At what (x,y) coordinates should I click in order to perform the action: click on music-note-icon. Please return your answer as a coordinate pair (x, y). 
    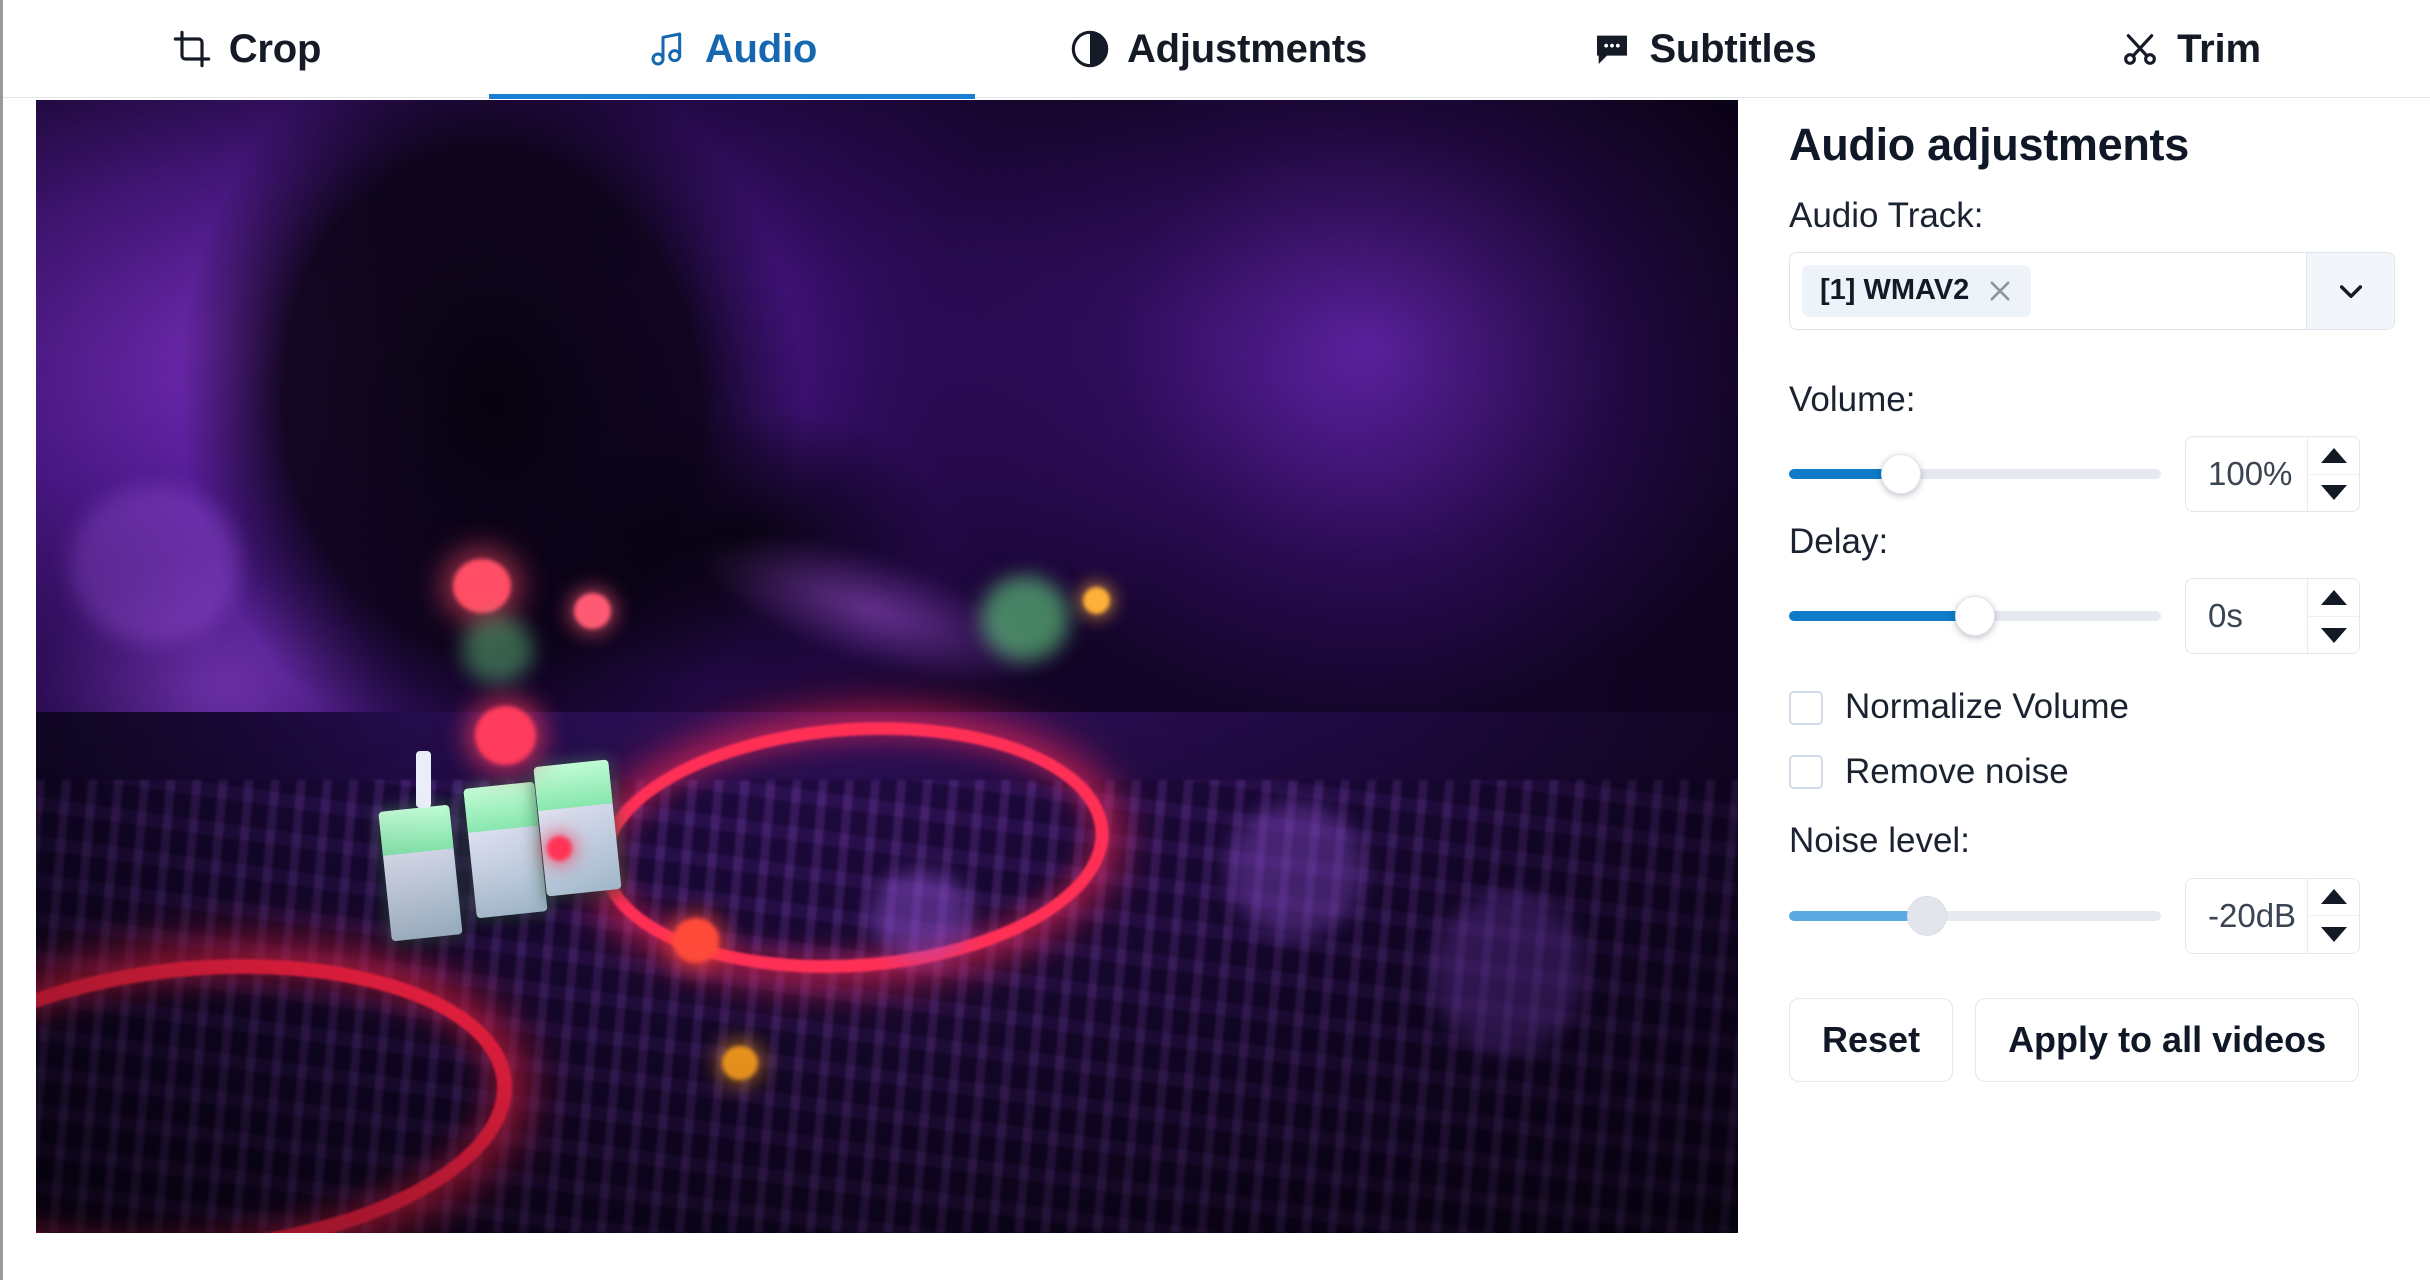
    Looking at the image, I should click on (668, 49).